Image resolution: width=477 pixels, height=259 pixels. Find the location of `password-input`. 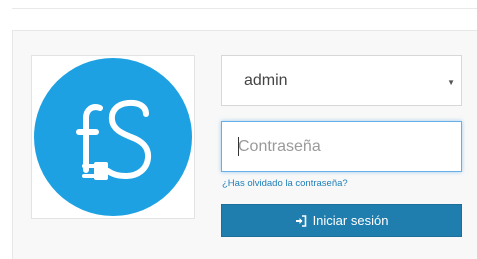

password-input is located at coordinates (341, 146).